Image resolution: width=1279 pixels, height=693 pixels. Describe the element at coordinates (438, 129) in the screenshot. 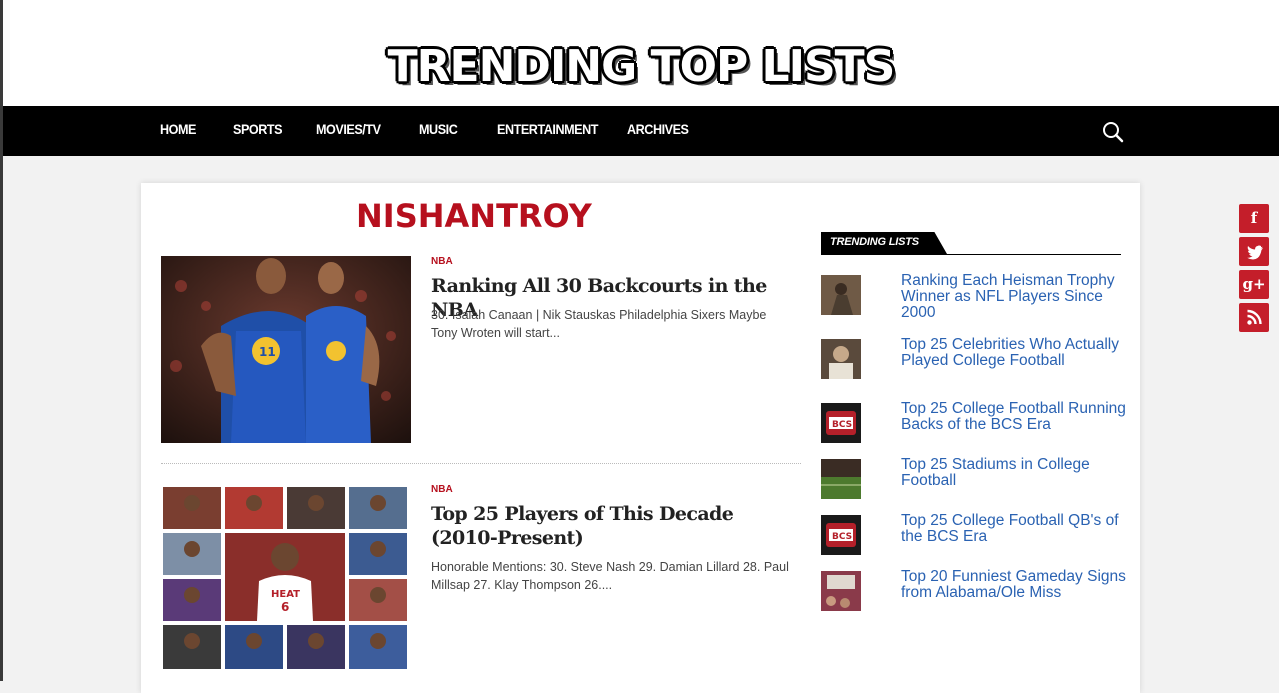

I see `nav-music: MUSIC` at that location.